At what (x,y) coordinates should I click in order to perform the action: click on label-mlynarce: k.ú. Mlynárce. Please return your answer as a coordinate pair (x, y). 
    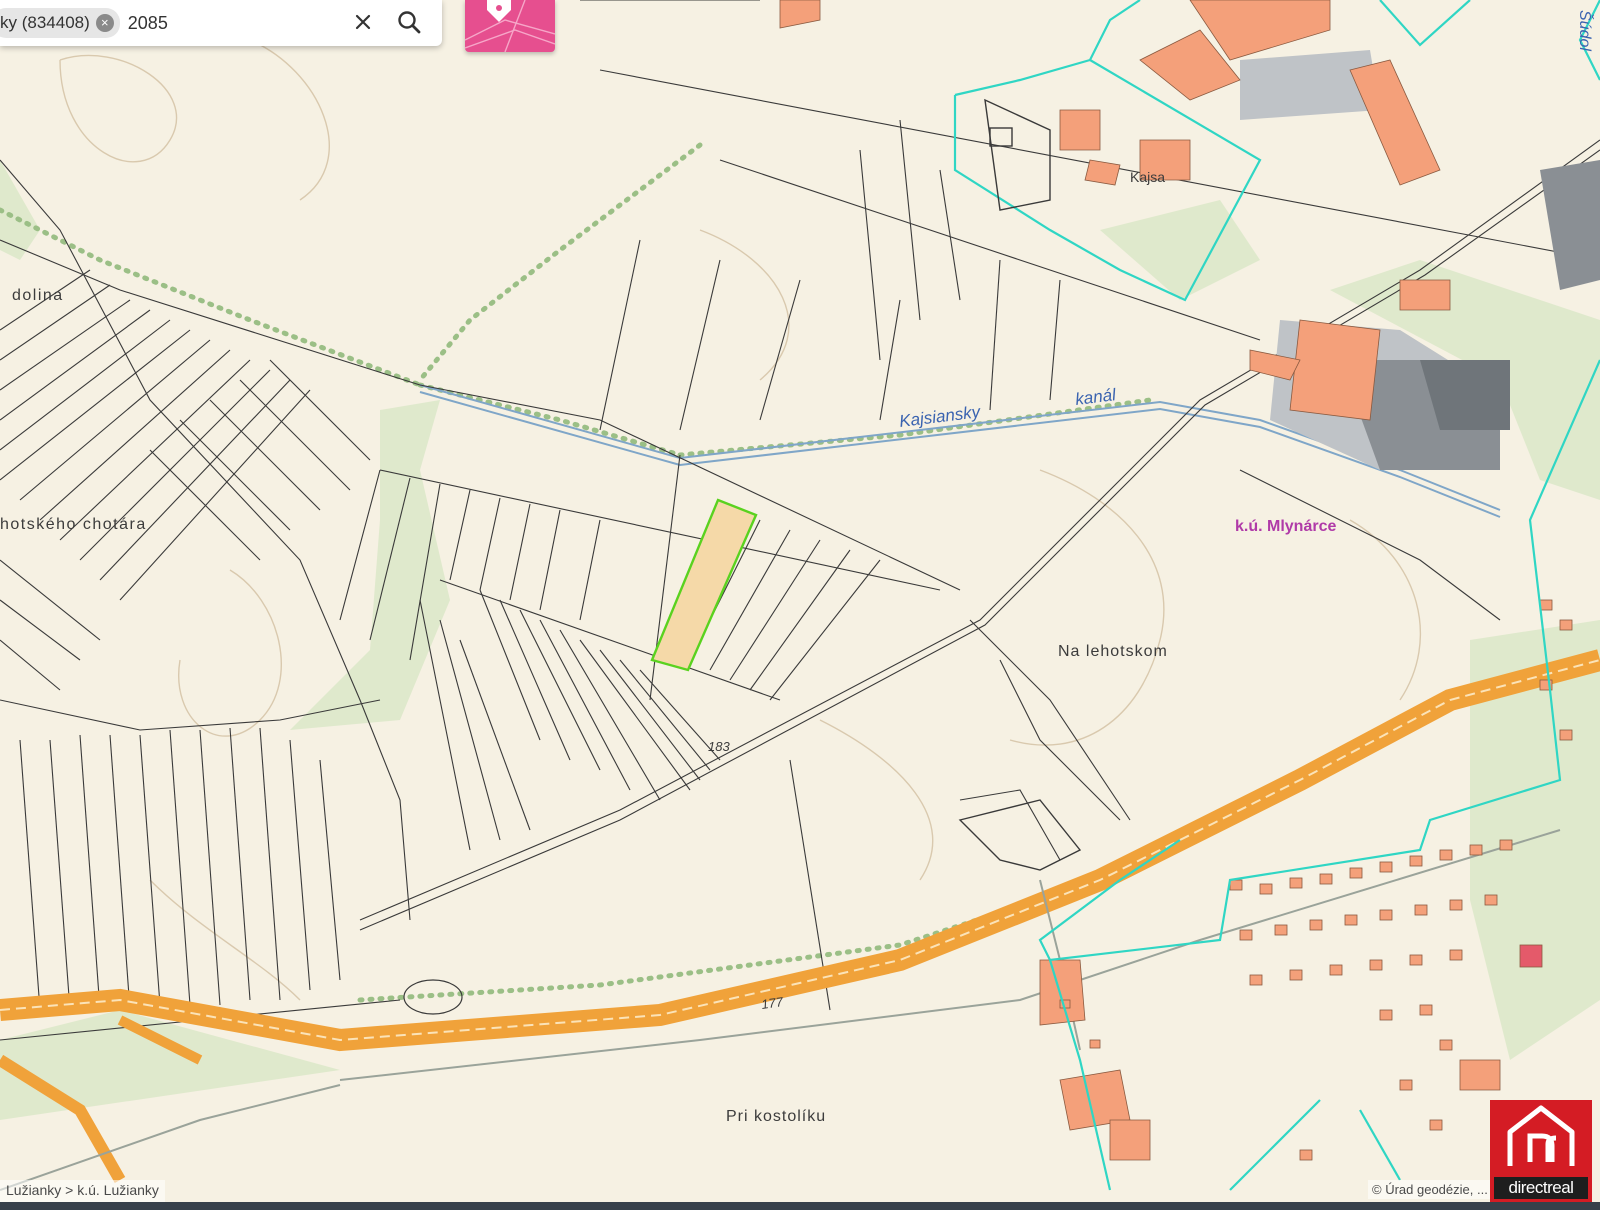
    Looking at the image, I should click on (1285, 526).